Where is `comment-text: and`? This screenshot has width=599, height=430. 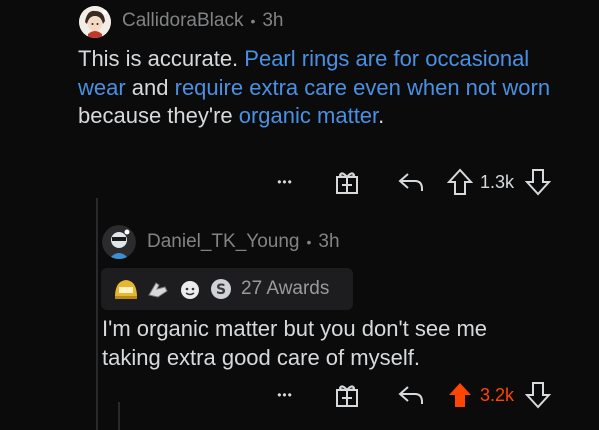 comment-text: and is located at coordinates (150, 87).